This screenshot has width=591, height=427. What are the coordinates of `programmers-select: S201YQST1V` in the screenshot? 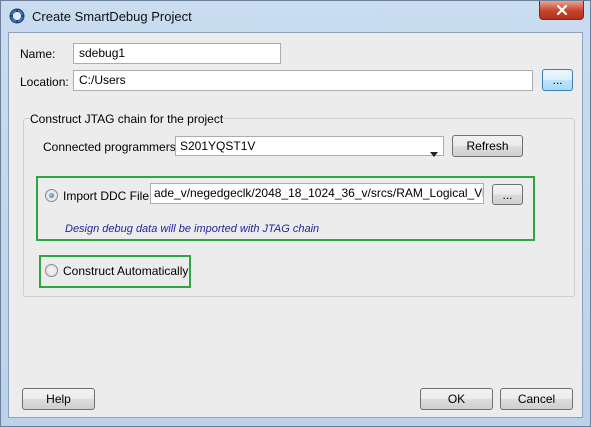 It's located at (309, 146).